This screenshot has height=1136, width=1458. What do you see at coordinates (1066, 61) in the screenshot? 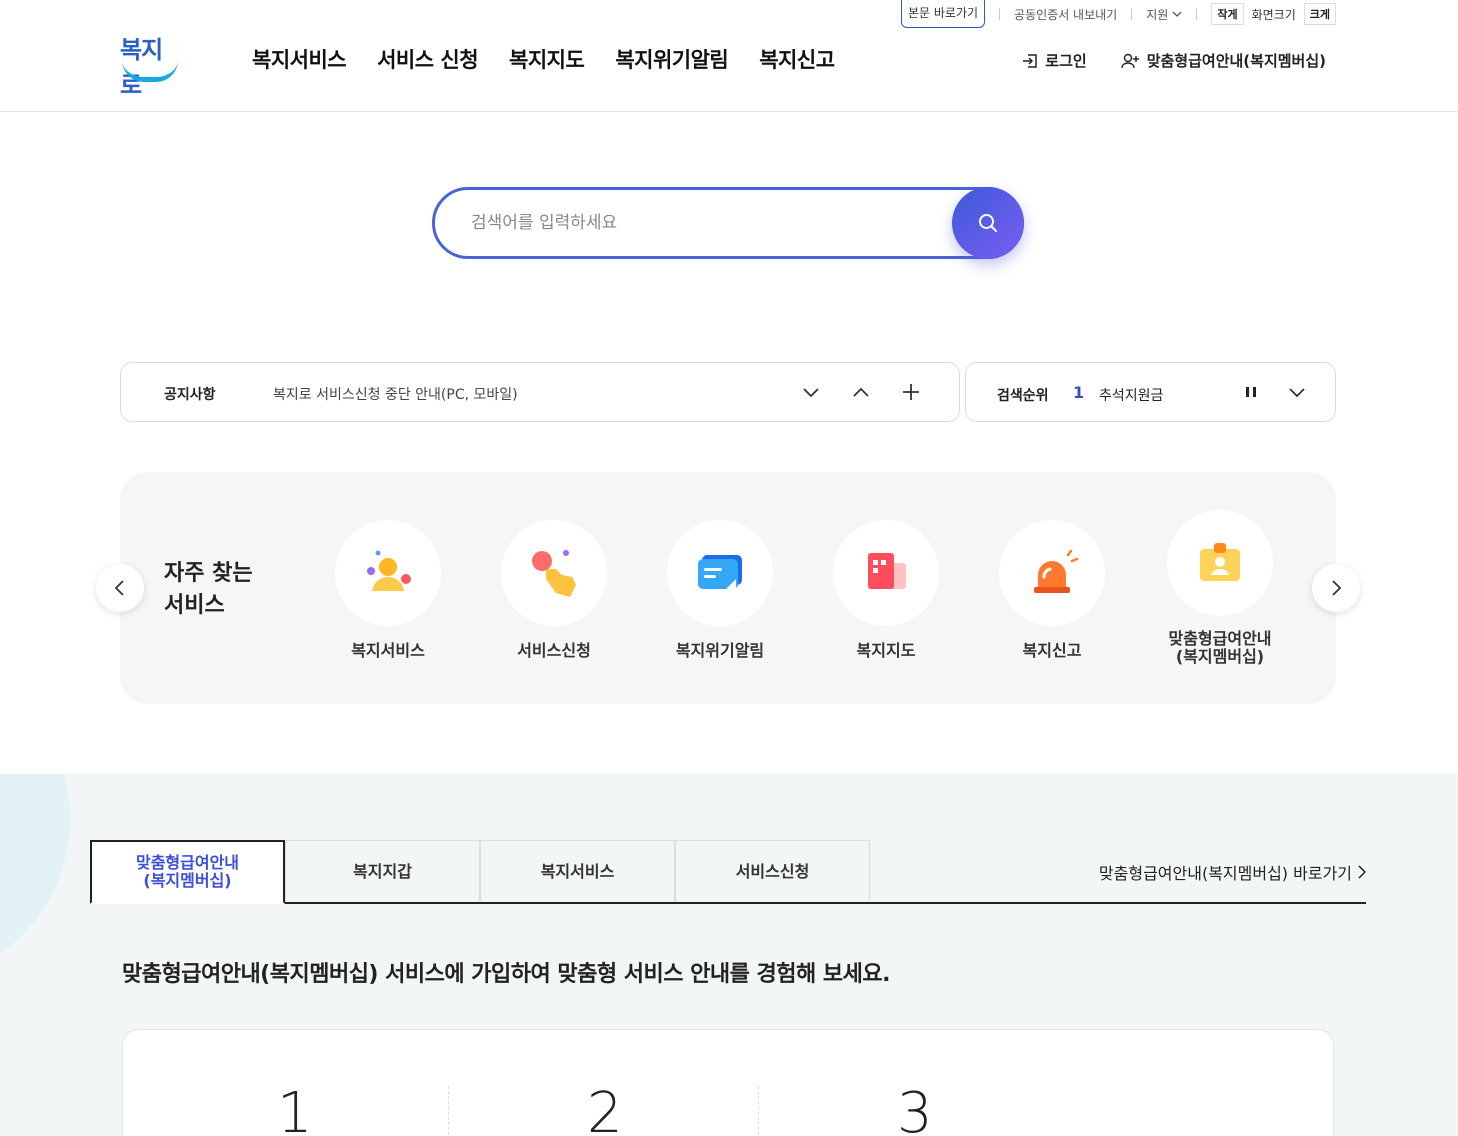
I see `login-label: 로그인` at bounding box center [1066, 61].